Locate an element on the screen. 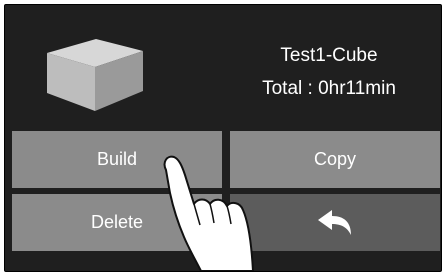 Image resolution: width=444 pixels, height=274 pixels. back-arrow-icon is located at coordinates (334, 222).